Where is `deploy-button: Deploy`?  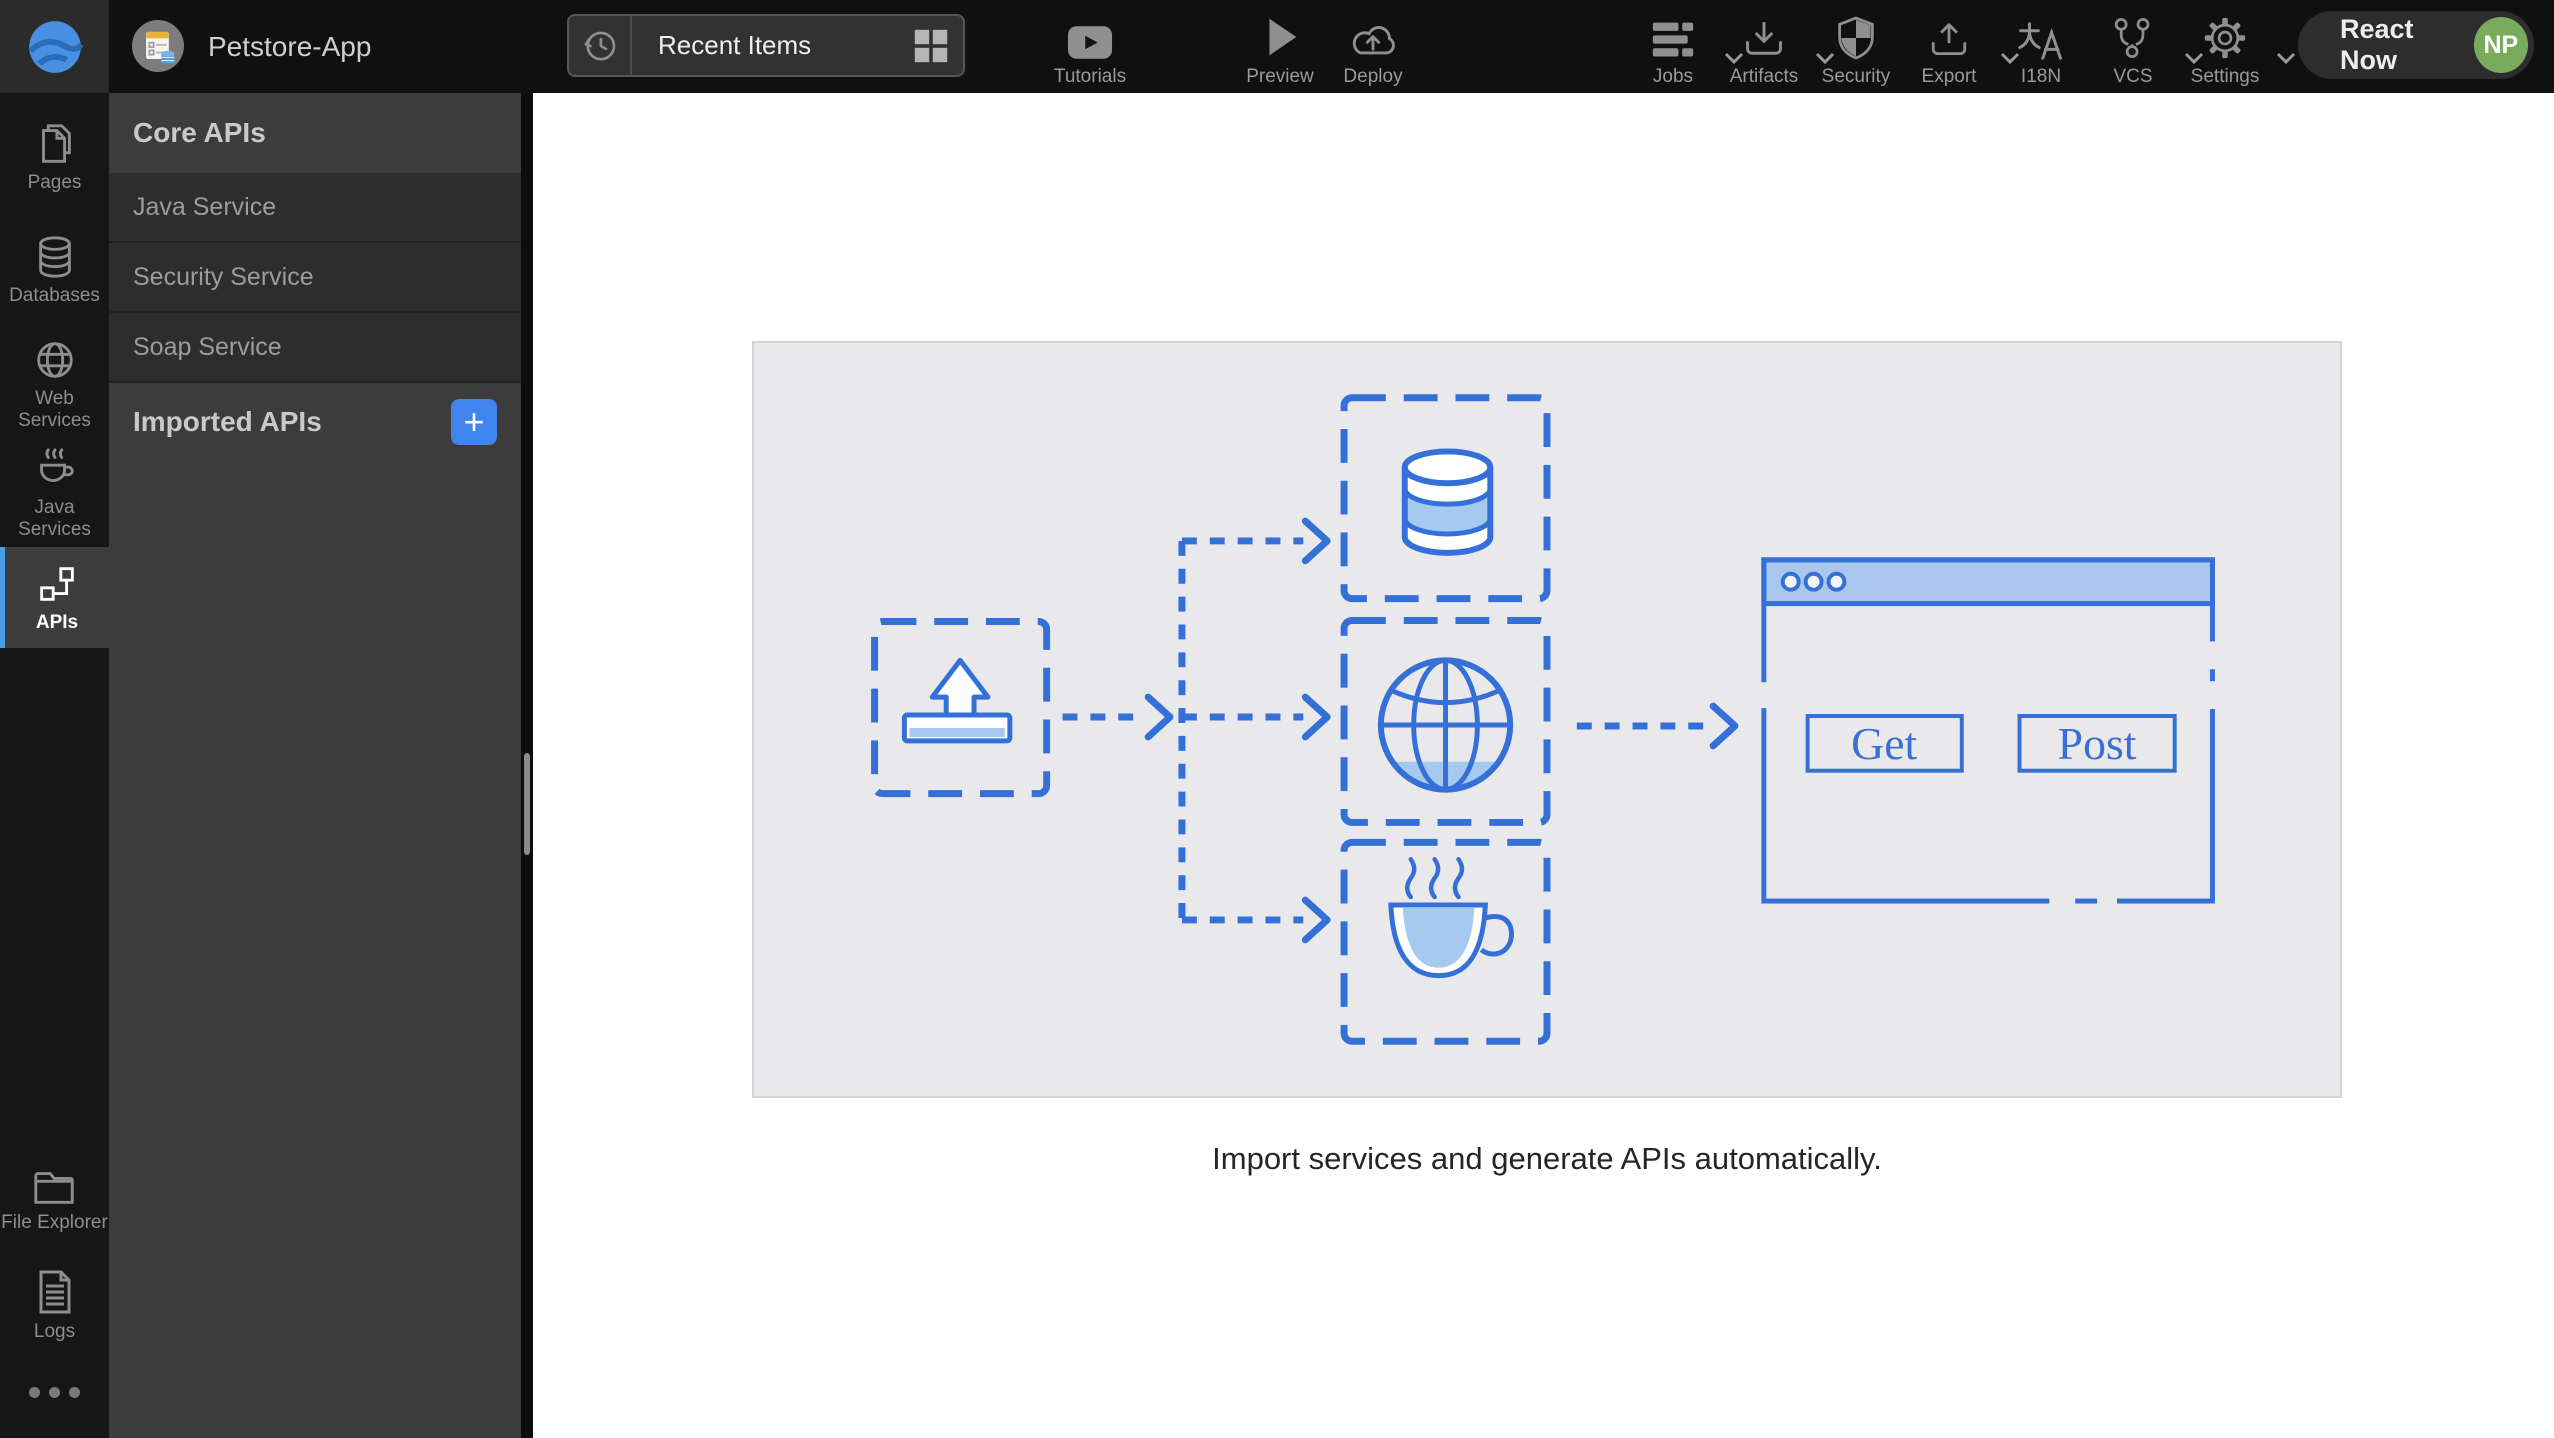
deploy-button: Deploy is located at coordinates (1373, 50).